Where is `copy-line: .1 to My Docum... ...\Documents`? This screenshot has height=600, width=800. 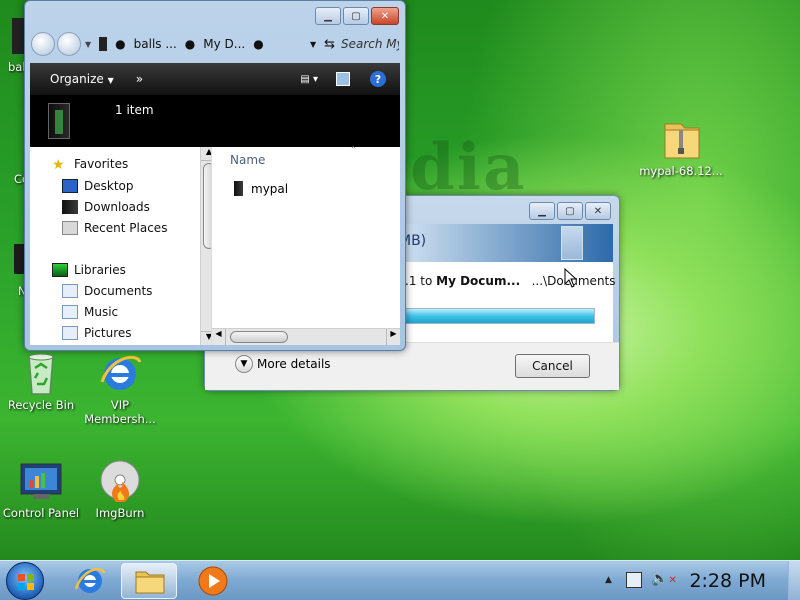 copy-line: .1 to My Docum... ...\Documents is located at coordinates (510, 281).